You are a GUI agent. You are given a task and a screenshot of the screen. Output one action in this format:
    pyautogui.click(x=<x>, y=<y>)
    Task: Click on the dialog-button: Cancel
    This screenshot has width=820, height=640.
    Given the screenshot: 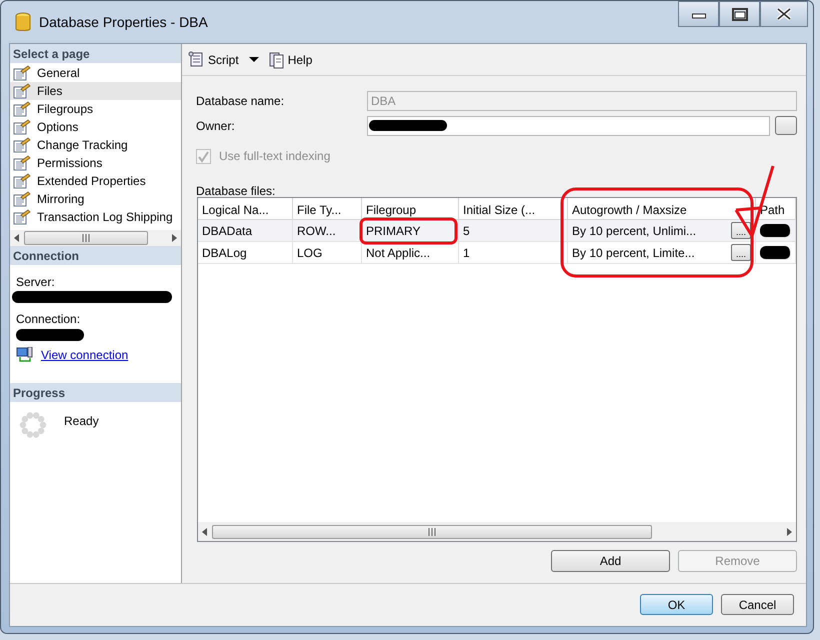 What is the action you would take?
    pyautogui.click(x=757, y=604)
    